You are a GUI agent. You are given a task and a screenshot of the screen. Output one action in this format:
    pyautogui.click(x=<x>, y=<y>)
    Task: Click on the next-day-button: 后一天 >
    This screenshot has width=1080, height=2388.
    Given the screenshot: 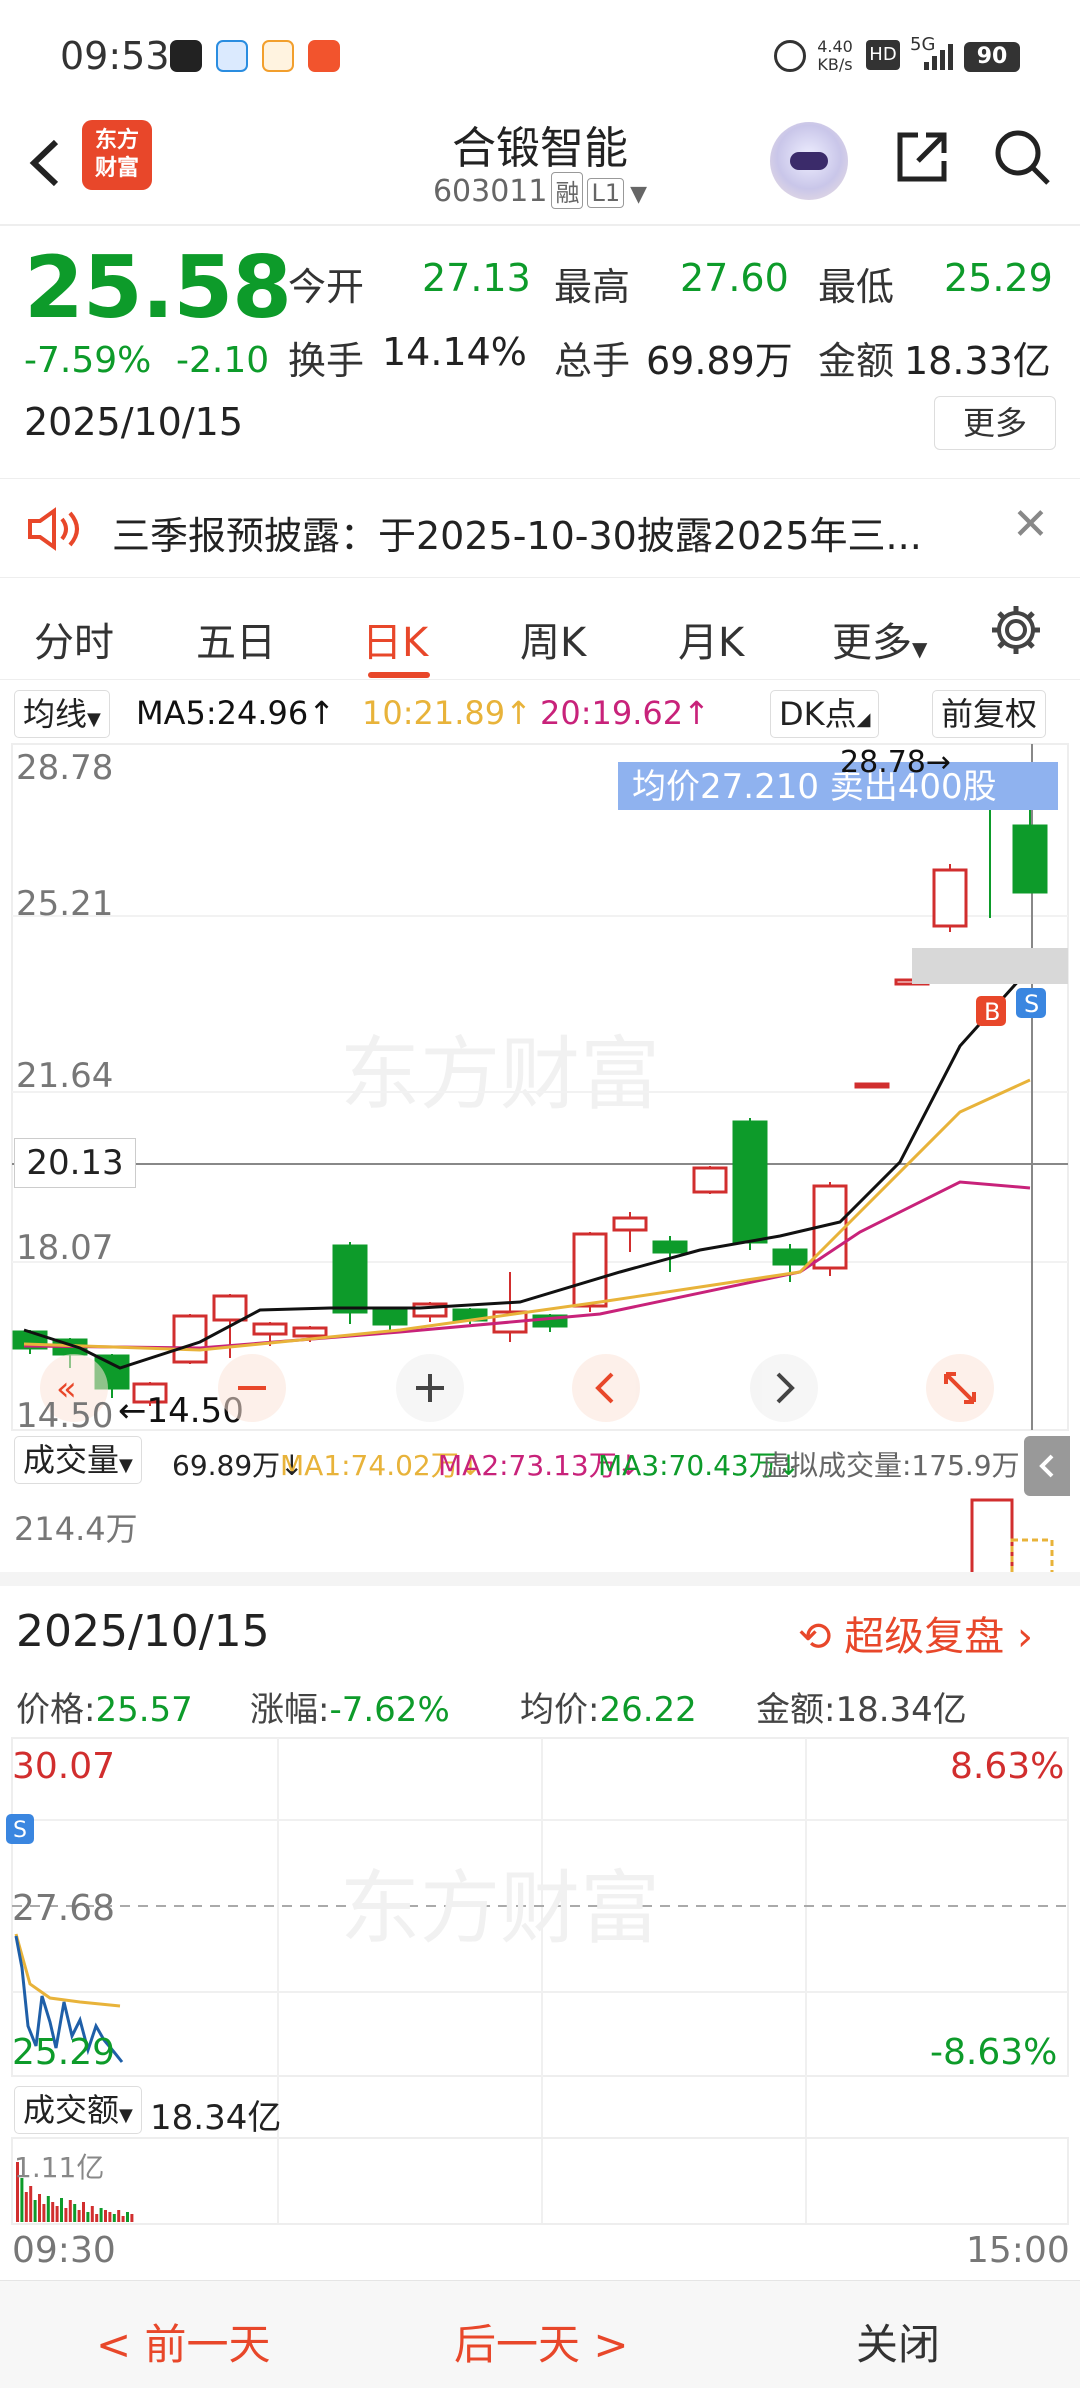 What is the action you would take?
    pyautogui.click(x=541, y=2341)
    